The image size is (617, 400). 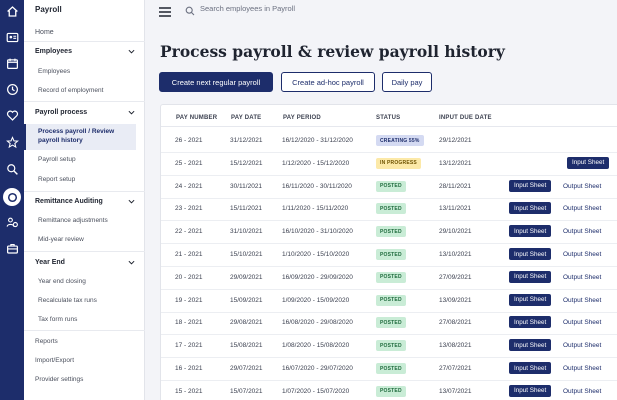 I want to click on star-icon, so click(x=12, y=142).